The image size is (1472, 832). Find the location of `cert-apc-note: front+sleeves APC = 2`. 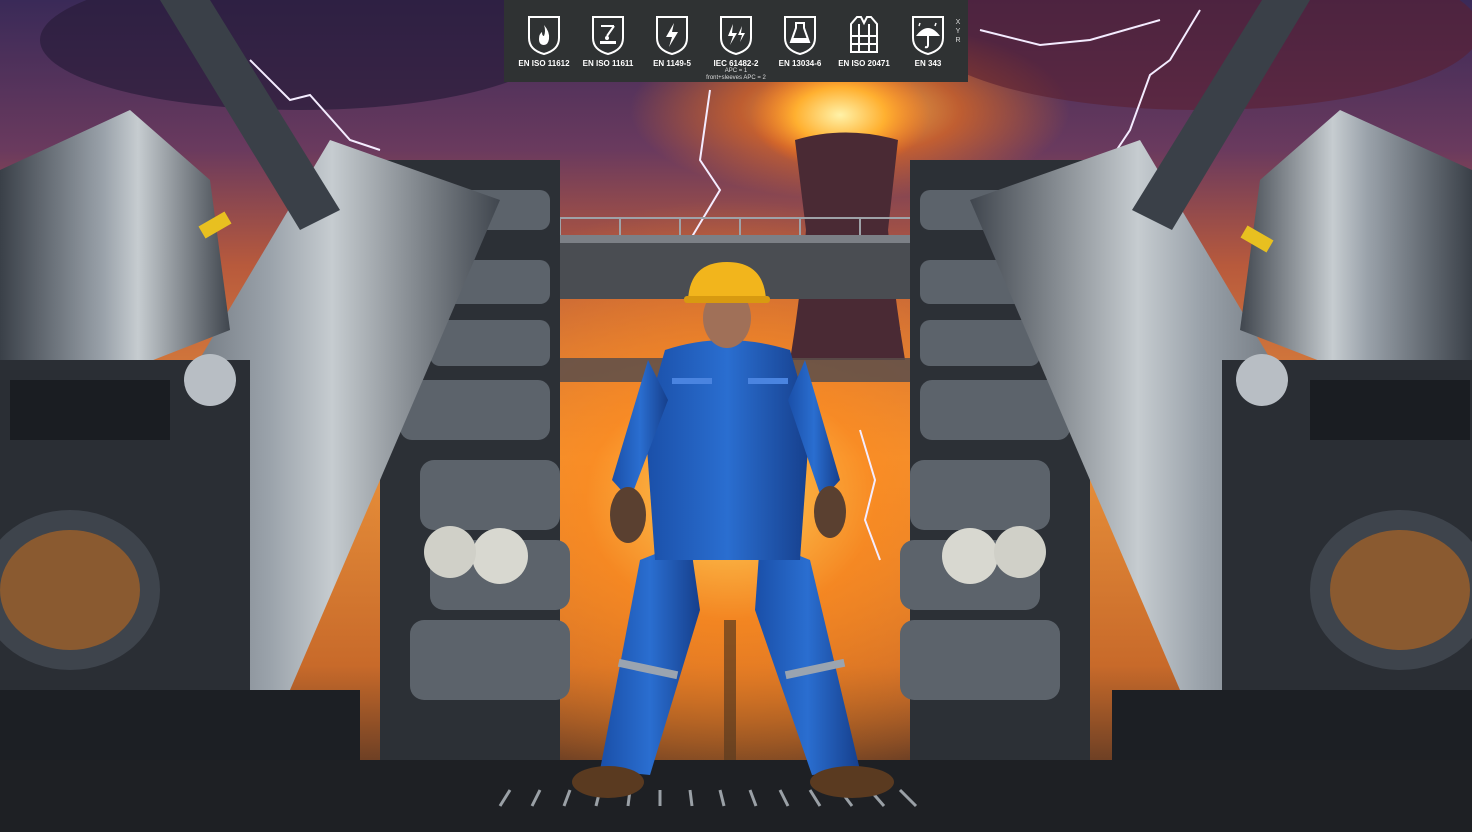

cert-apc-note: front+sleeves APC = 2 is located at coordinates (736, 78).